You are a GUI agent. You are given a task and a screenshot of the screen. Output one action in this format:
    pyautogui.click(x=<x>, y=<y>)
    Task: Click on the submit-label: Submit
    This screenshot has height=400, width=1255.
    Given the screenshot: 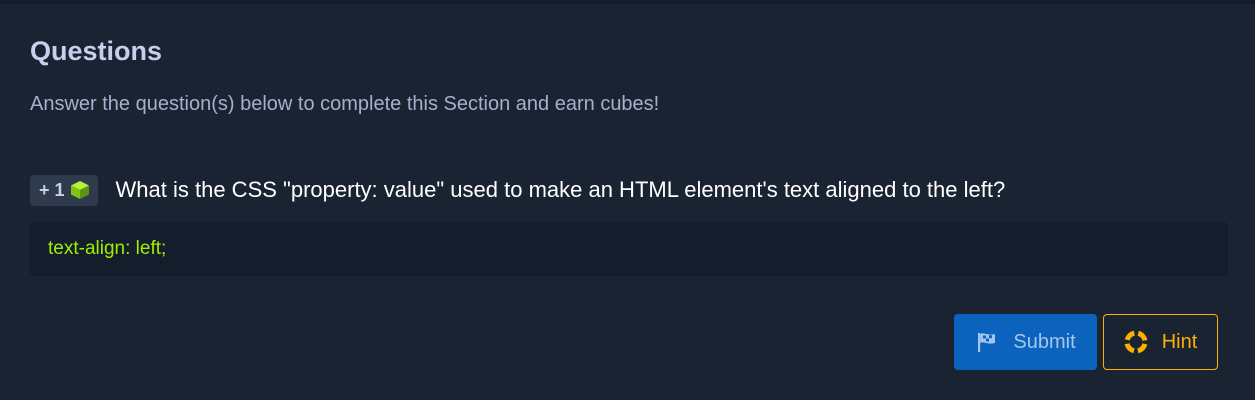 What is the action you would take?
    pyautogui.click(x=1044, y=341)
    